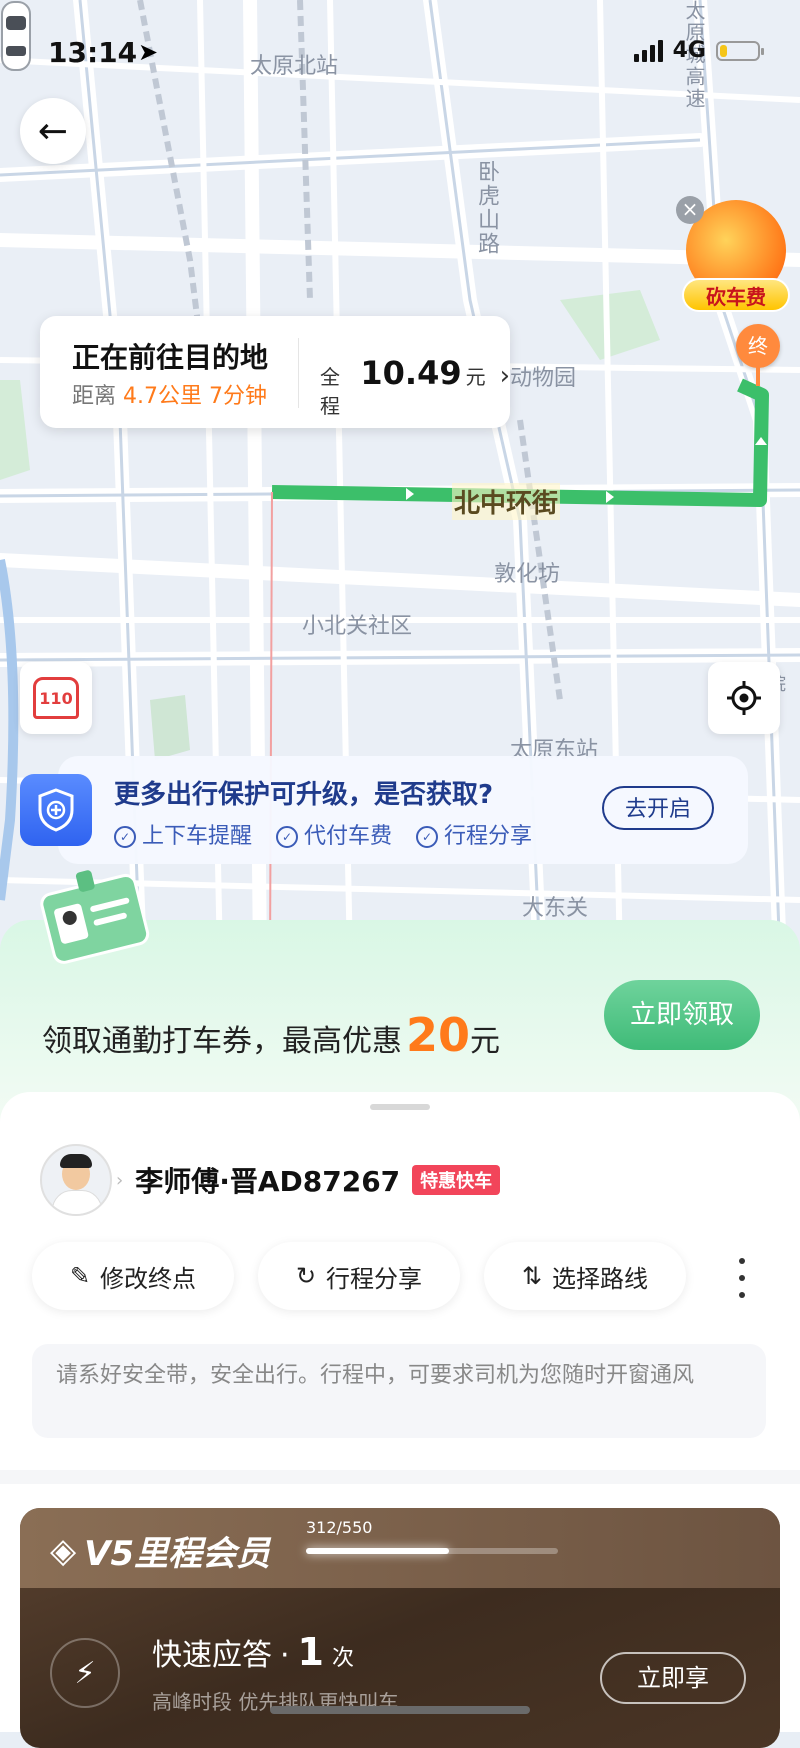  I want to click on home-indicator, so click(400, 1710).